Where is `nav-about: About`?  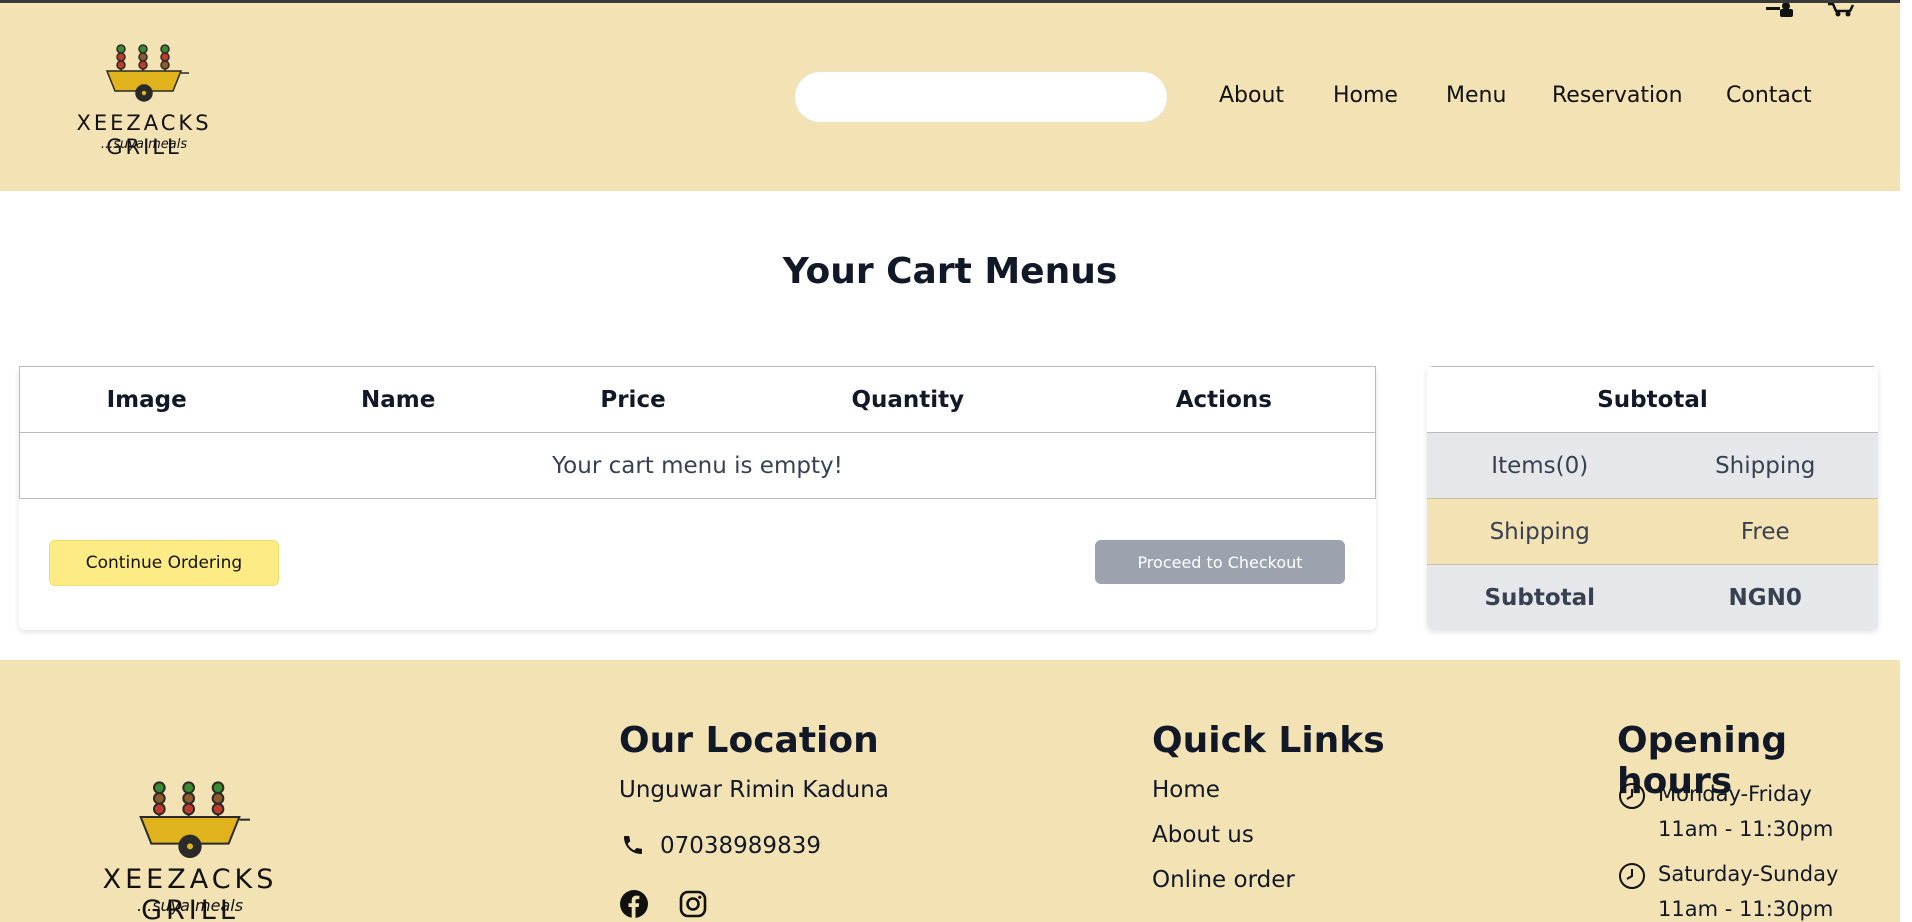 nav-about: About is located at coordinates (1251, 95).